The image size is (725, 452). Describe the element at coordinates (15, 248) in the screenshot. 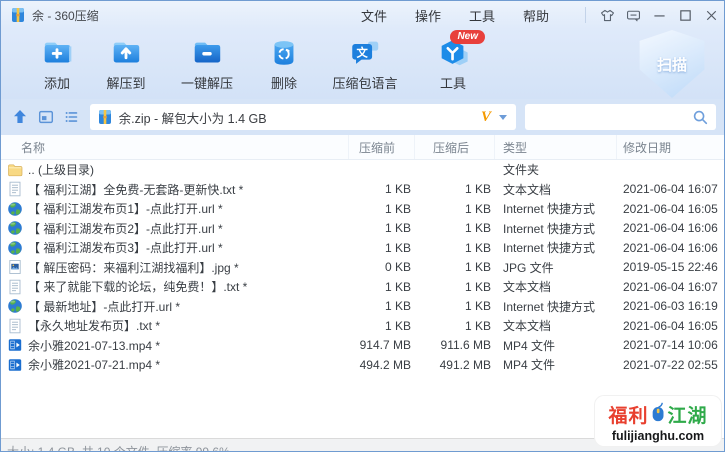

I see `url-file-icon` at that location.